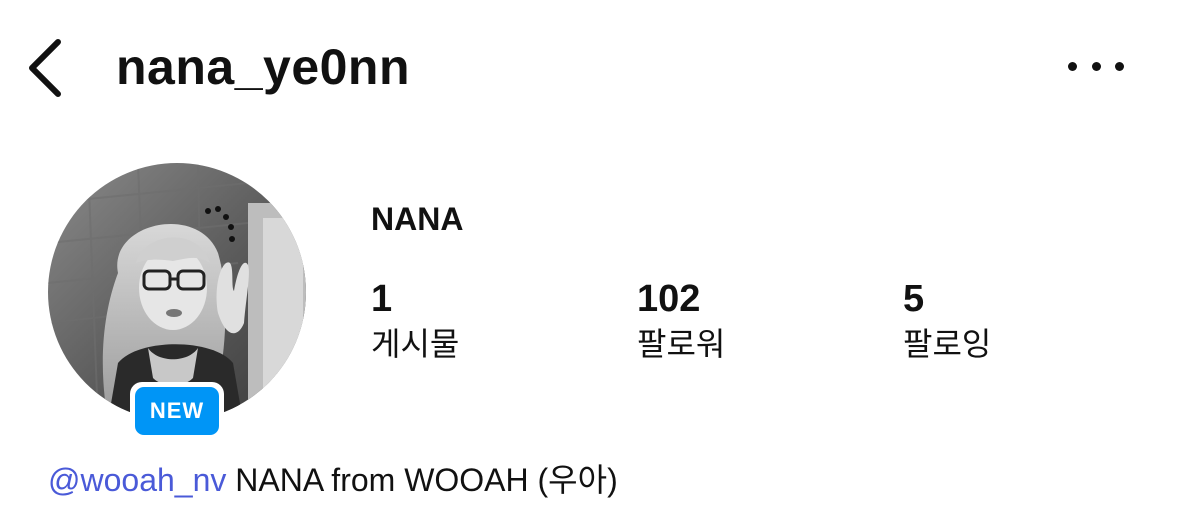 Image resolution: width=1179 pixels, height=528 pixels. I want to click on posts-count: 1 게시물, so click(415, 321).